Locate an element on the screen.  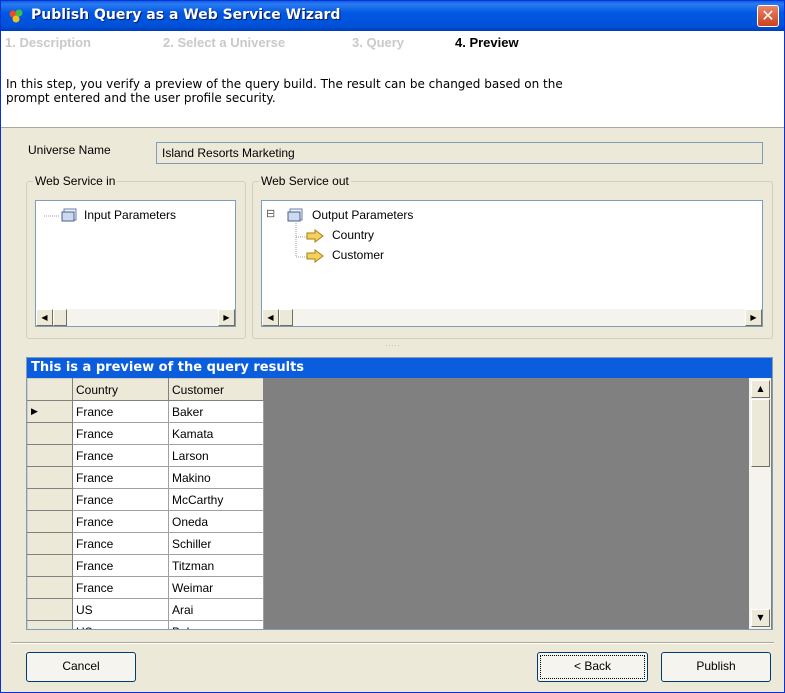
close-icon: ✕ is located at coordinates (768, 15).